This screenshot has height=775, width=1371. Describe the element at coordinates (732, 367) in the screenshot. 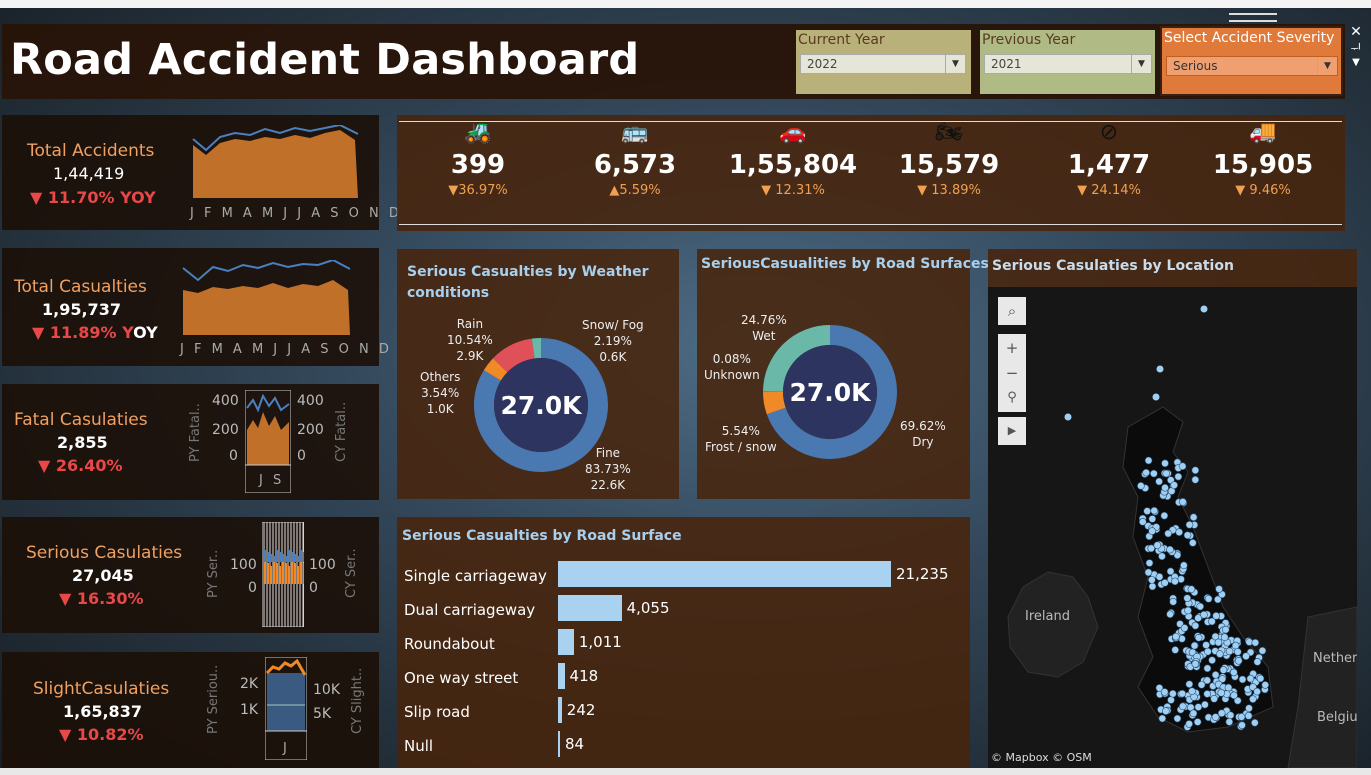

I see `label-unknown: 0.08% Unknown` at that location.